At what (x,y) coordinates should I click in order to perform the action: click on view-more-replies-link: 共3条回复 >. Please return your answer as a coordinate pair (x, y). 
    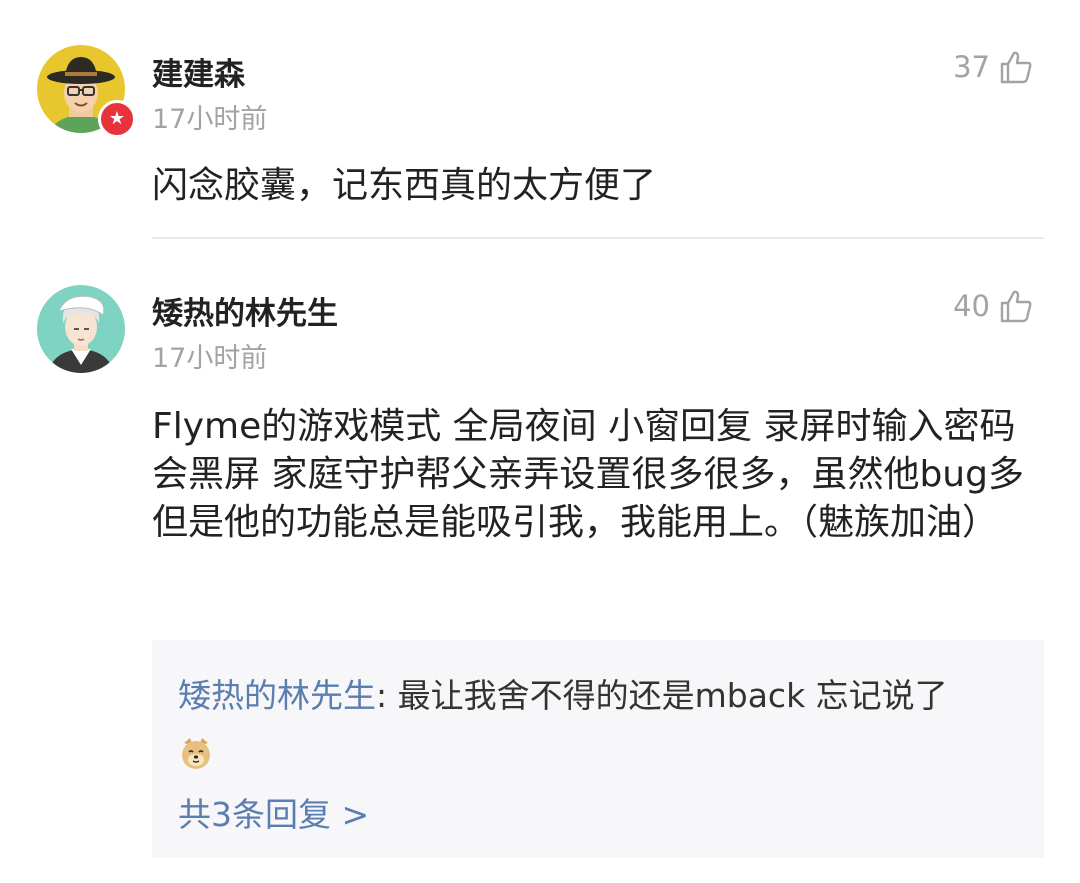
    Looking at the image, I should click on (273, 812).